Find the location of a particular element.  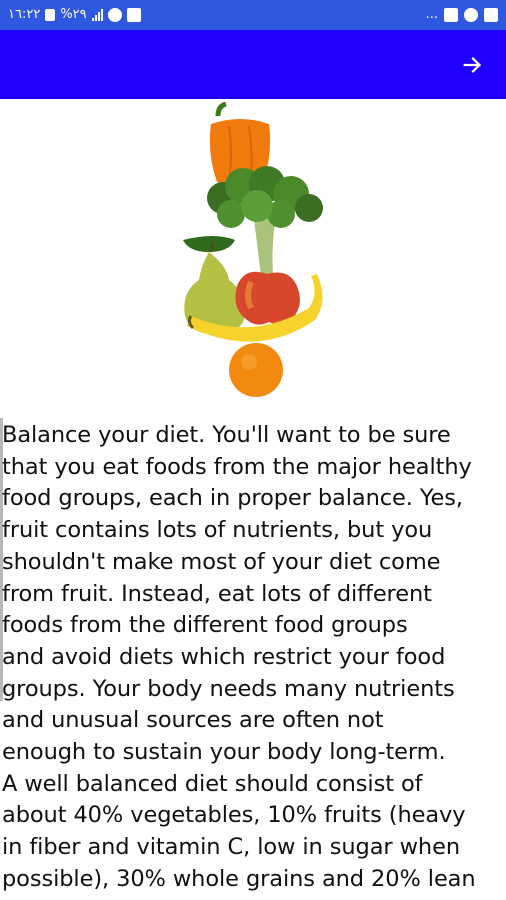

arrow-right-icon is located at coordinates (472, 65).